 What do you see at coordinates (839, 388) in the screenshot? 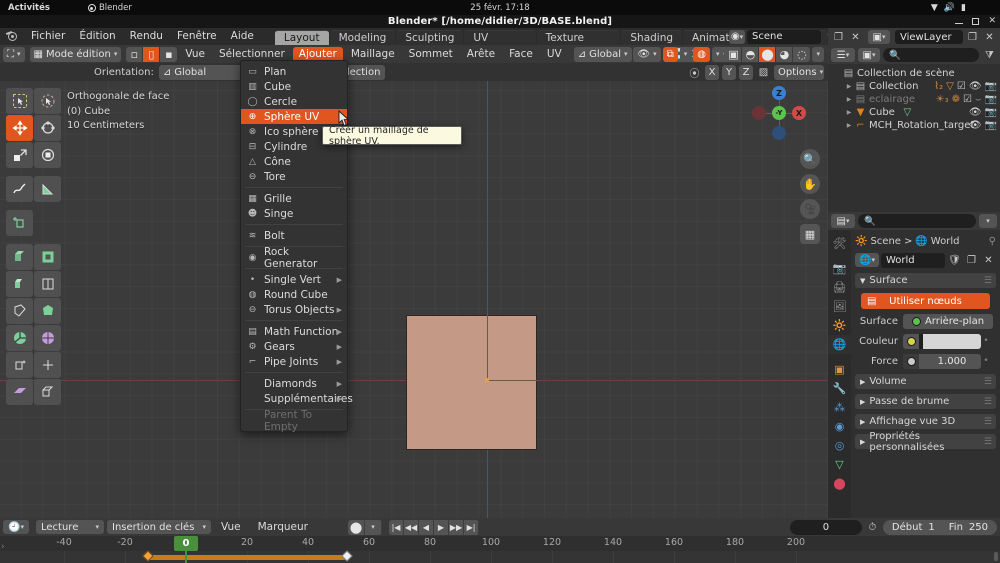
I see `tab-modifiers: 🔧` at bounding box center [839, 388].